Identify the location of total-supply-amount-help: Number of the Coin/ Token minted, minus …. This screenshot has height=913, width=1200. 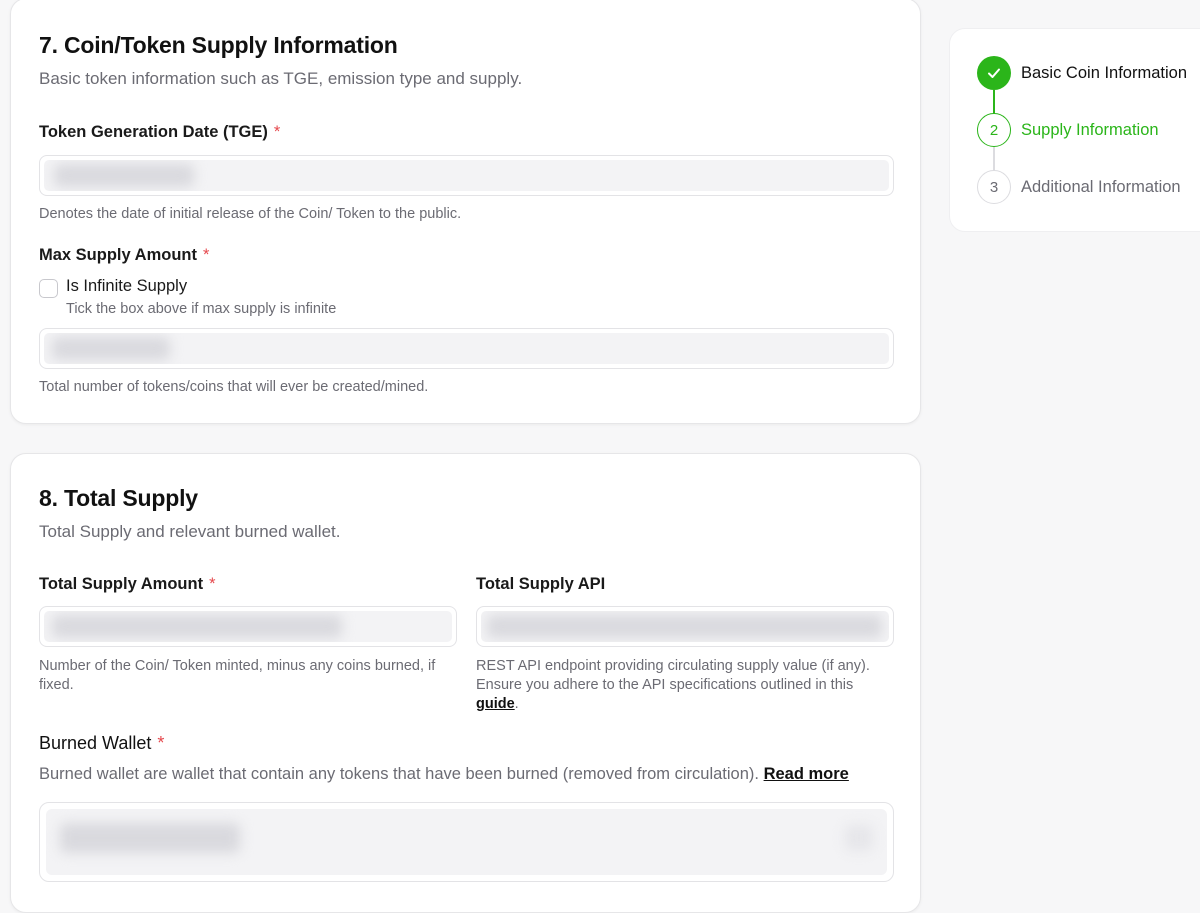
(237, 675).